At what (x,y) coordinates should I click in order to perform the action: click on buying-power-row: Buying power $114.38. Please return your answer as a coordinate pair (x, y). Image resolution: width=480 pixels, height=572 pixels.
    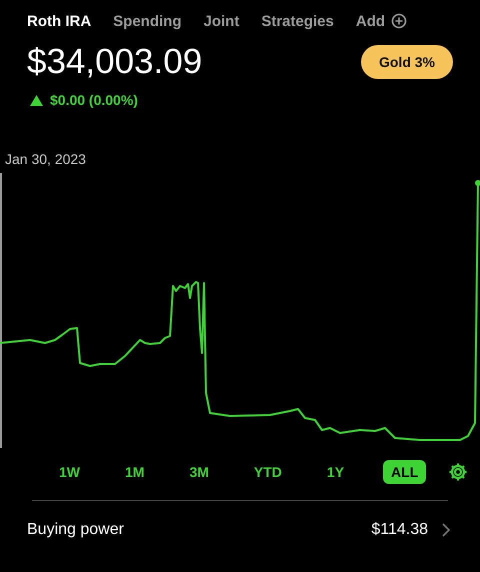
    Looking at the image, I should click on (240, 520).